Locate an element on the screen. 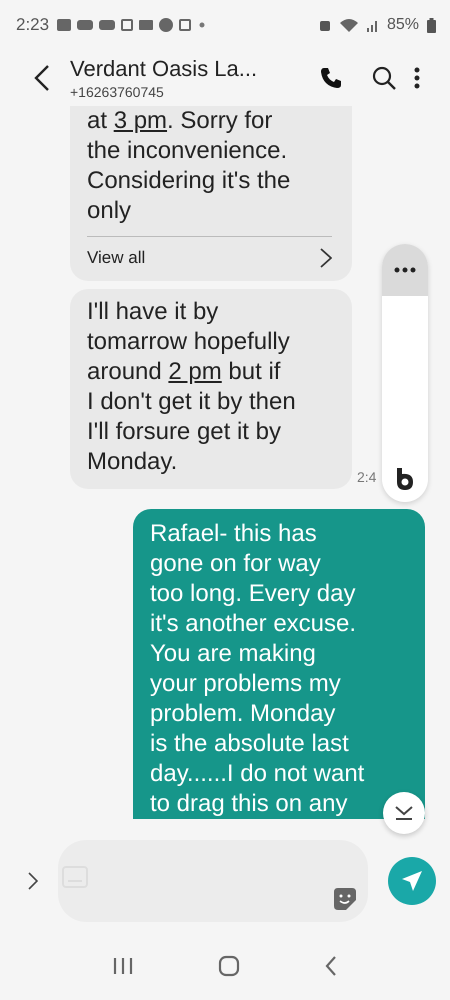 The height and width of the screenshot is (1000, 450). expand-icon is located at coordinates (33, 881).